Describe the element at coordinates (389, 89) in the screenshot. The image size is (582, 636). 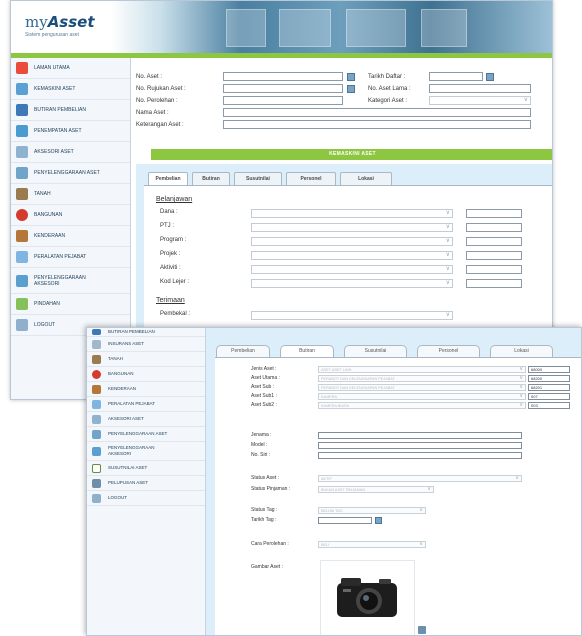
I see `no-aset-lama-label: No. Aset Lama :` at that location.